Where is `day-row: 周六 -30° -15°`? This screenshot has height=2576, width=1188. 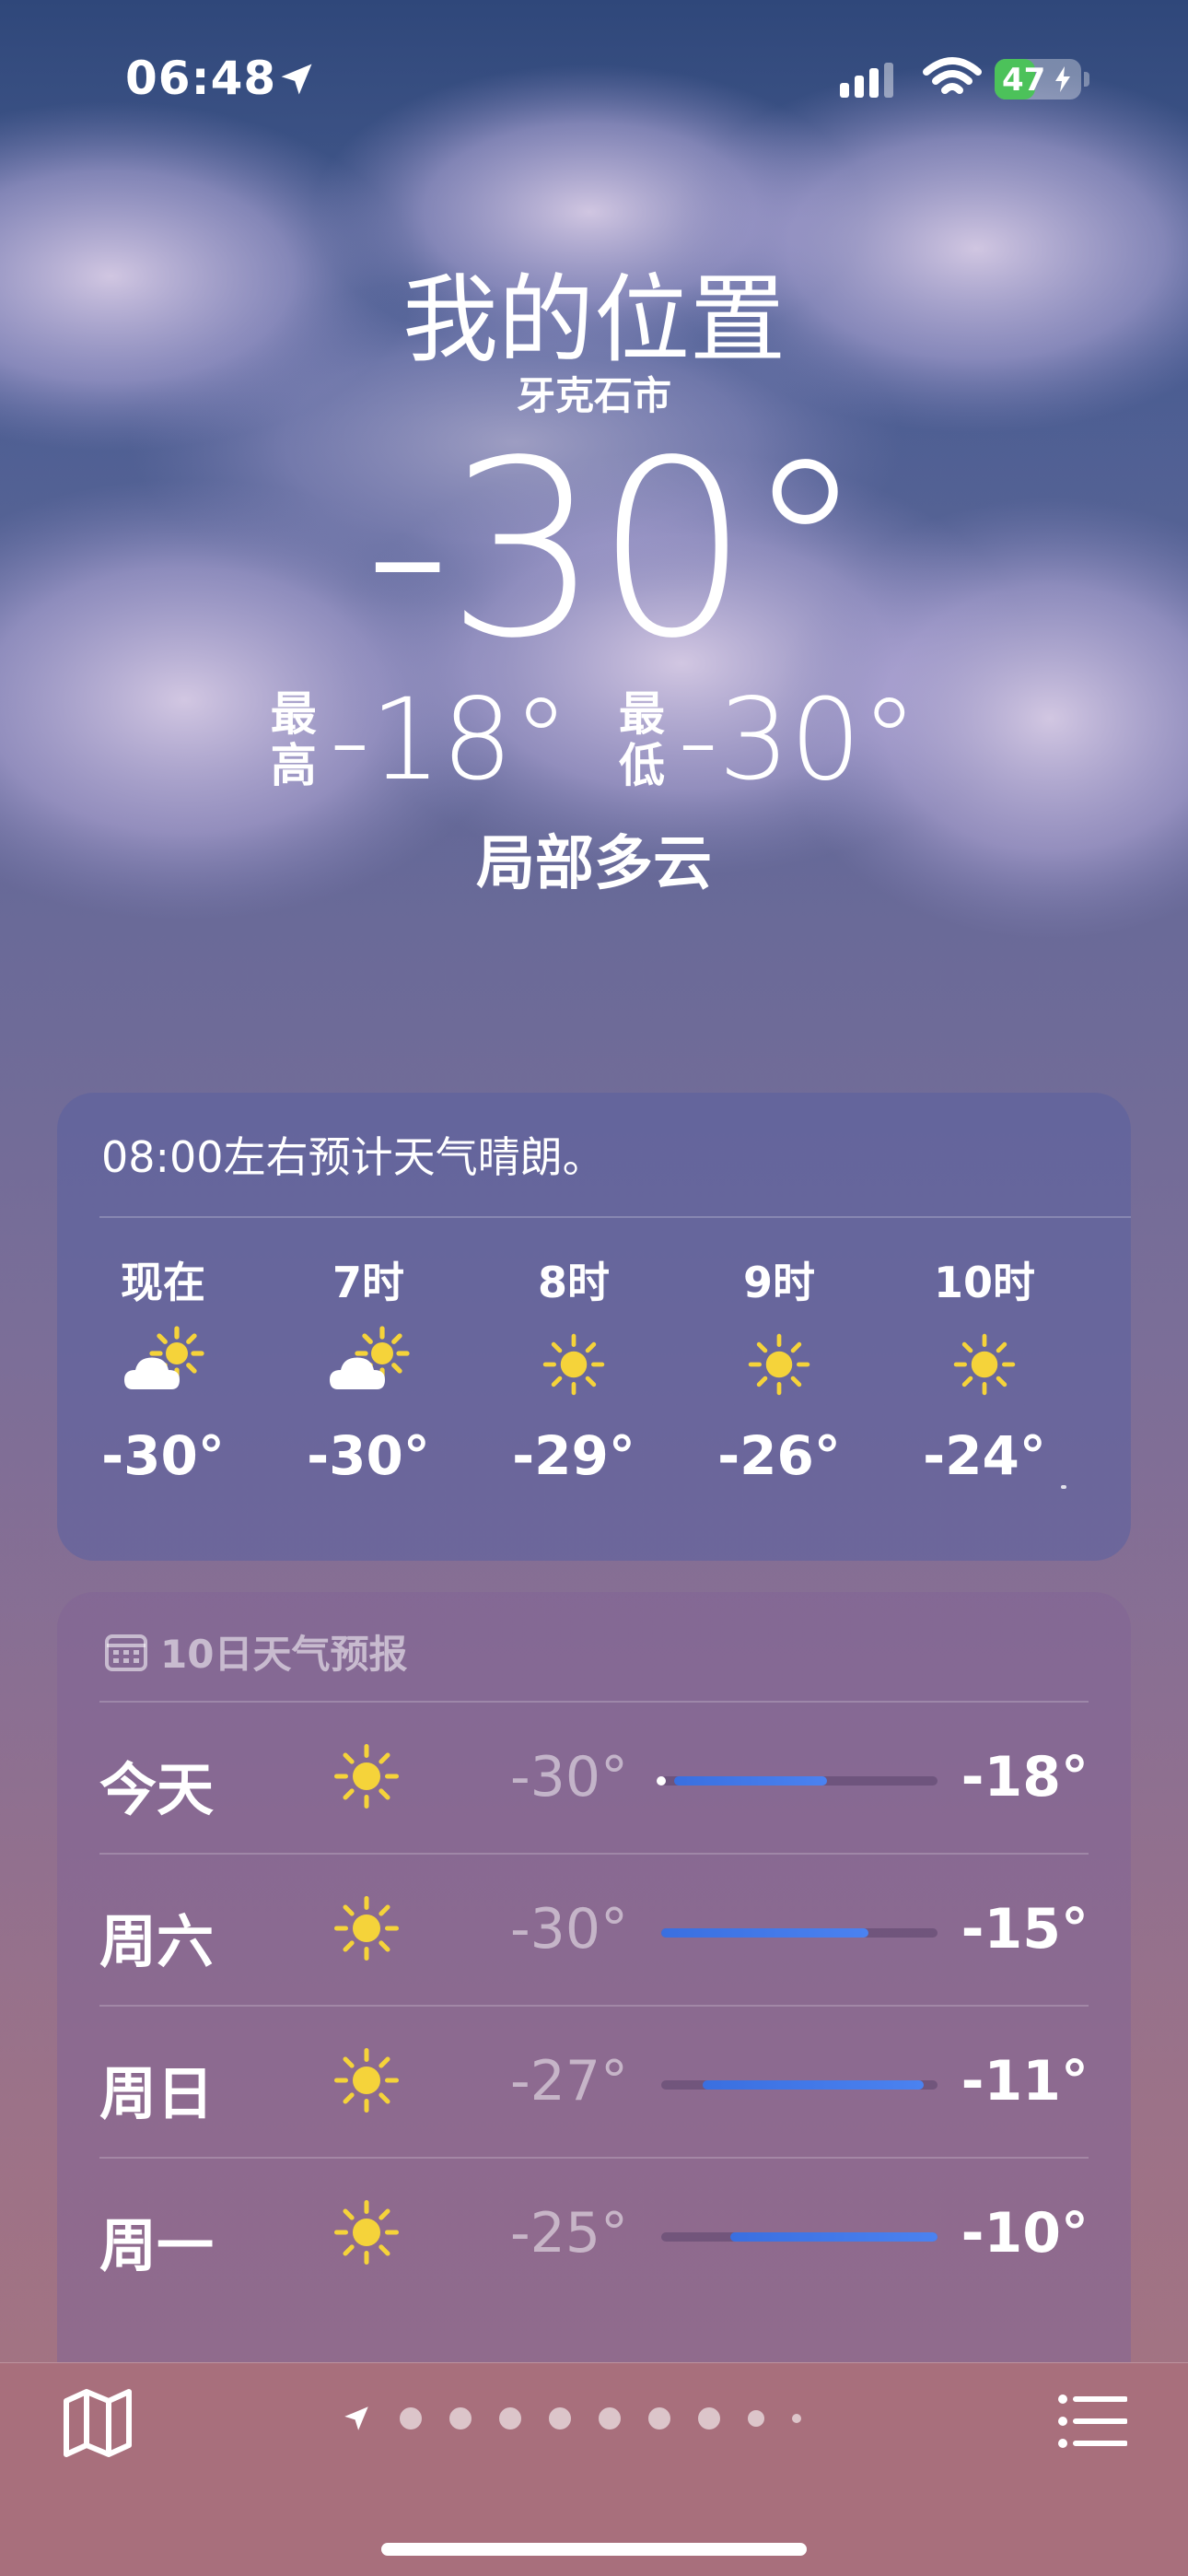
day-row: 周六 -30° -15° is located at coordinates (594, 1929).